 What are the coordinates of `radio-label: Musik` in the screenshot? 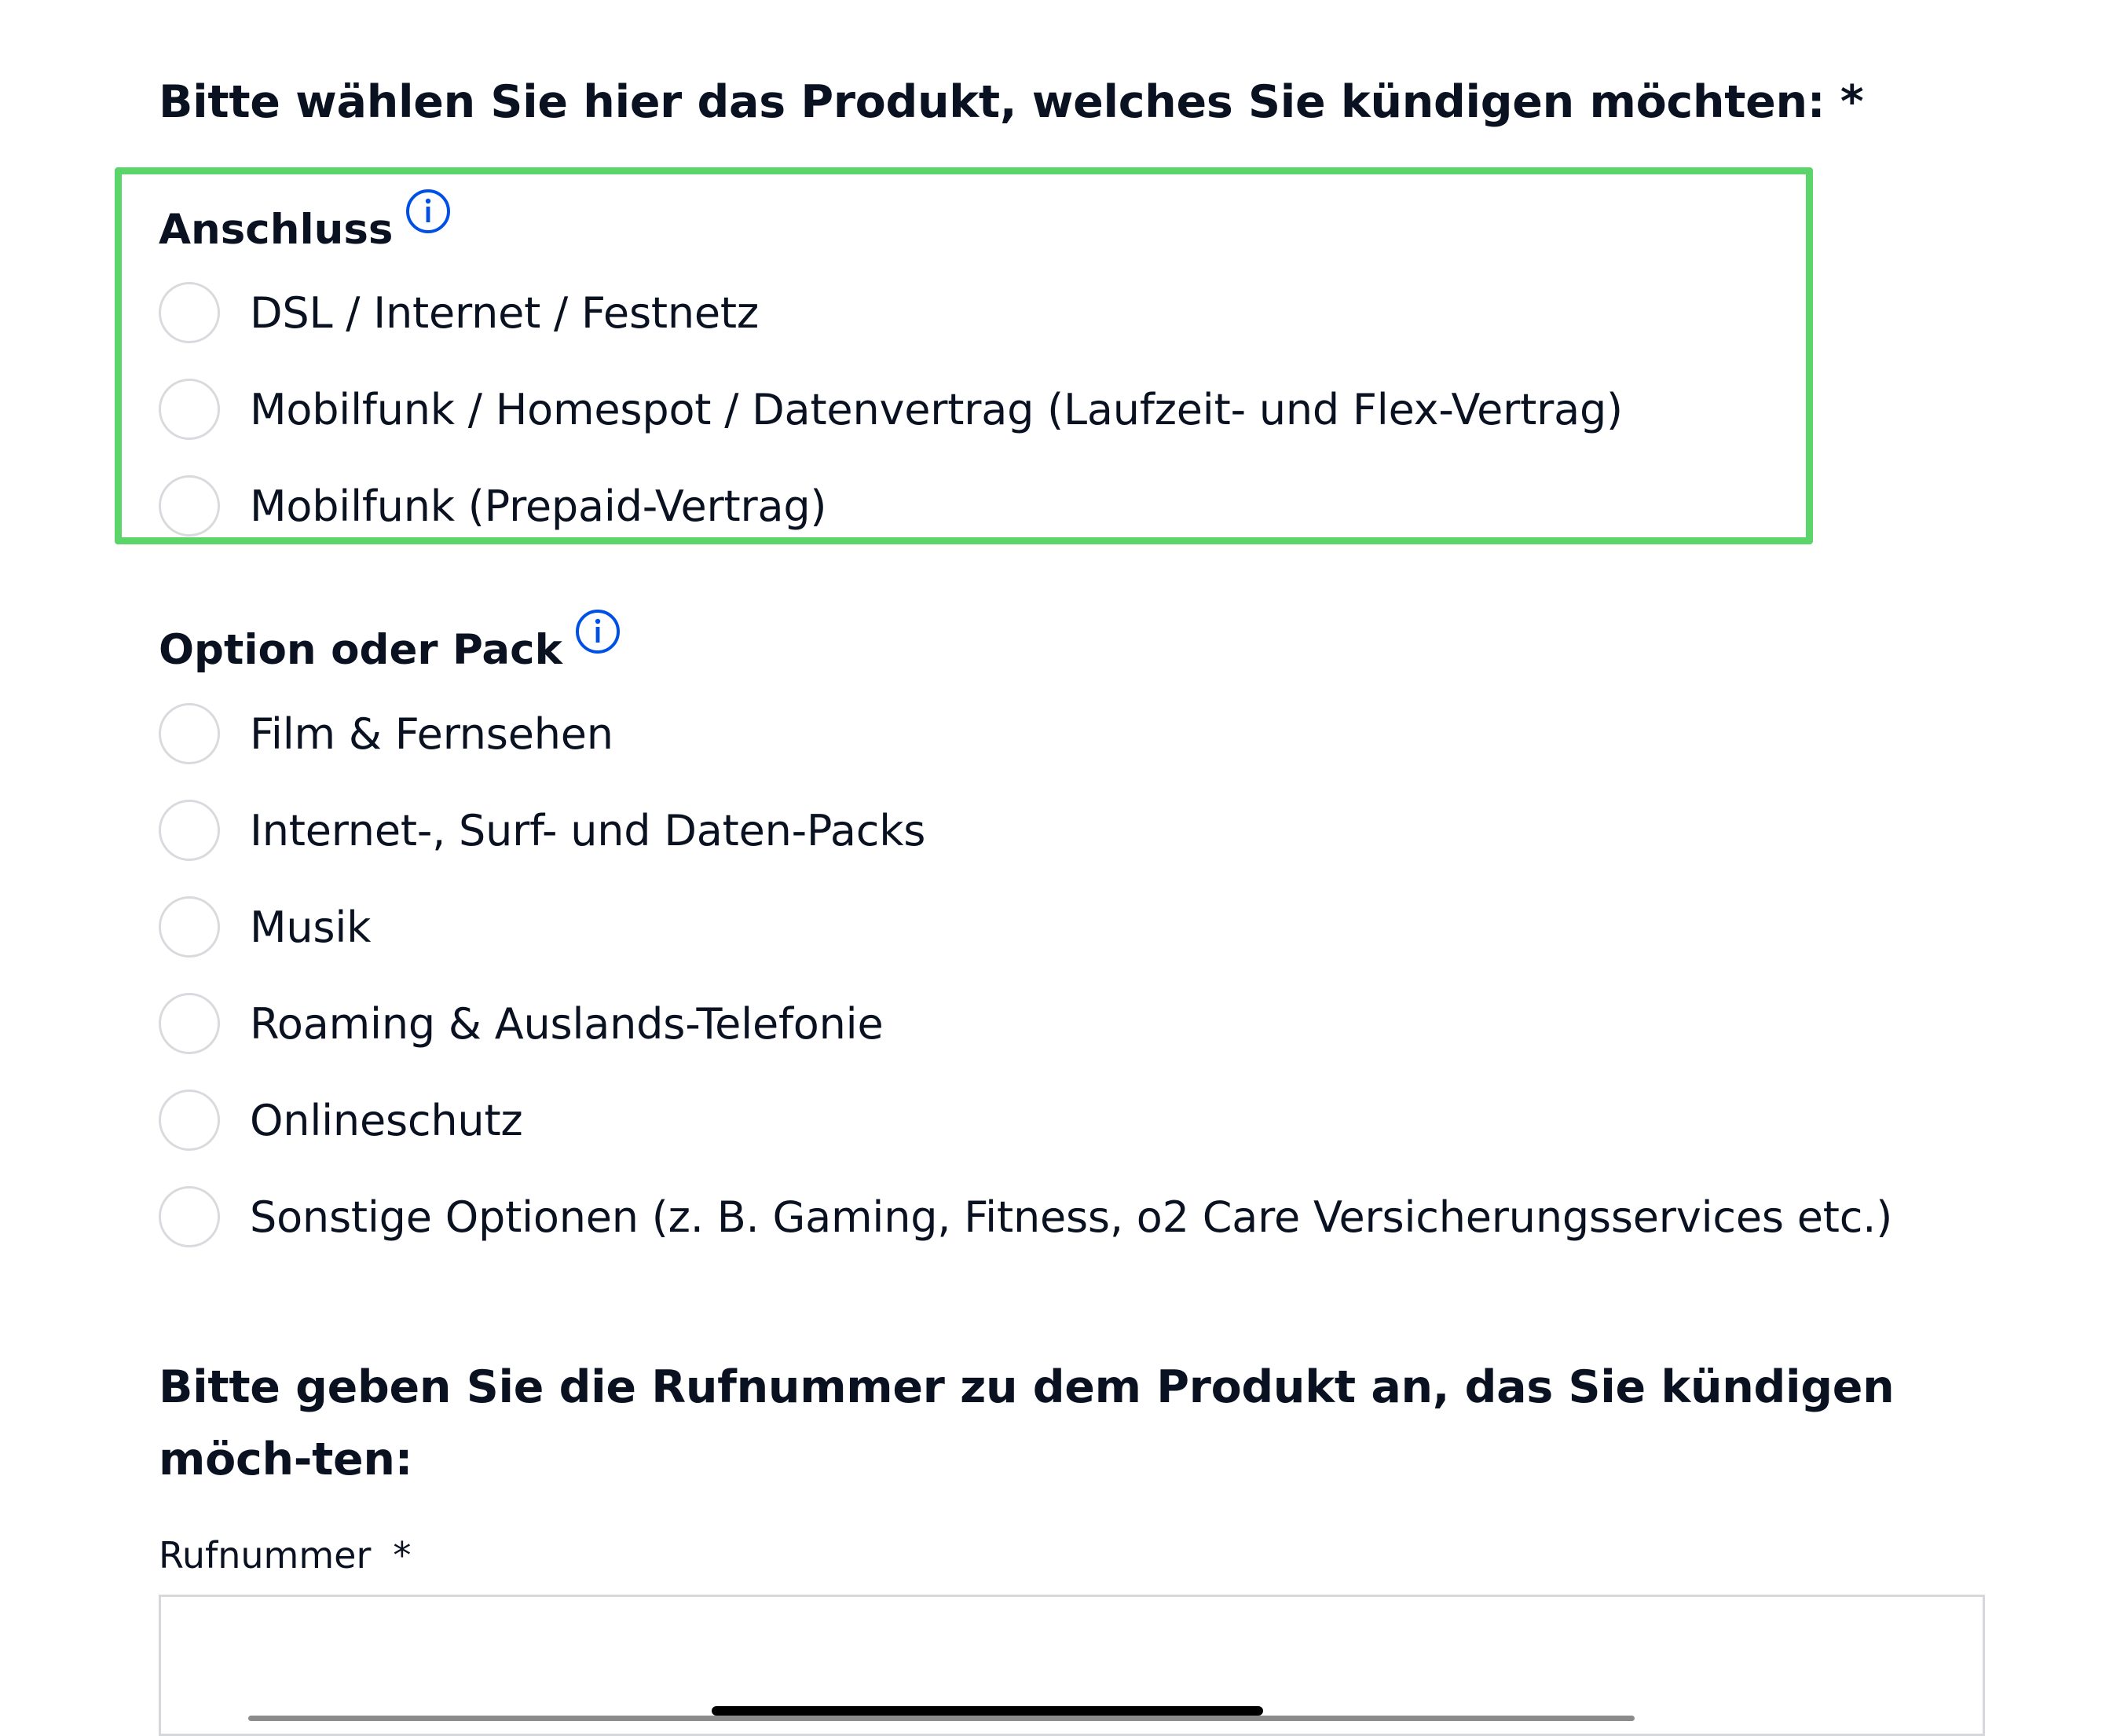 It's located at (311, 927).